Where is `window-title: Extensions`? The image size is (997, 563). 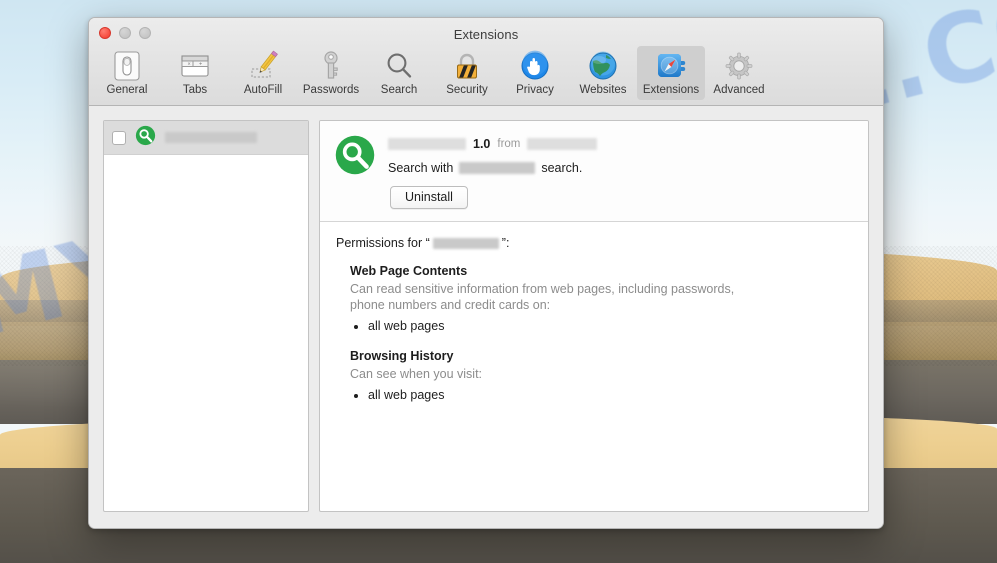
window-title: Extensions is located at coordinates (486, 34).